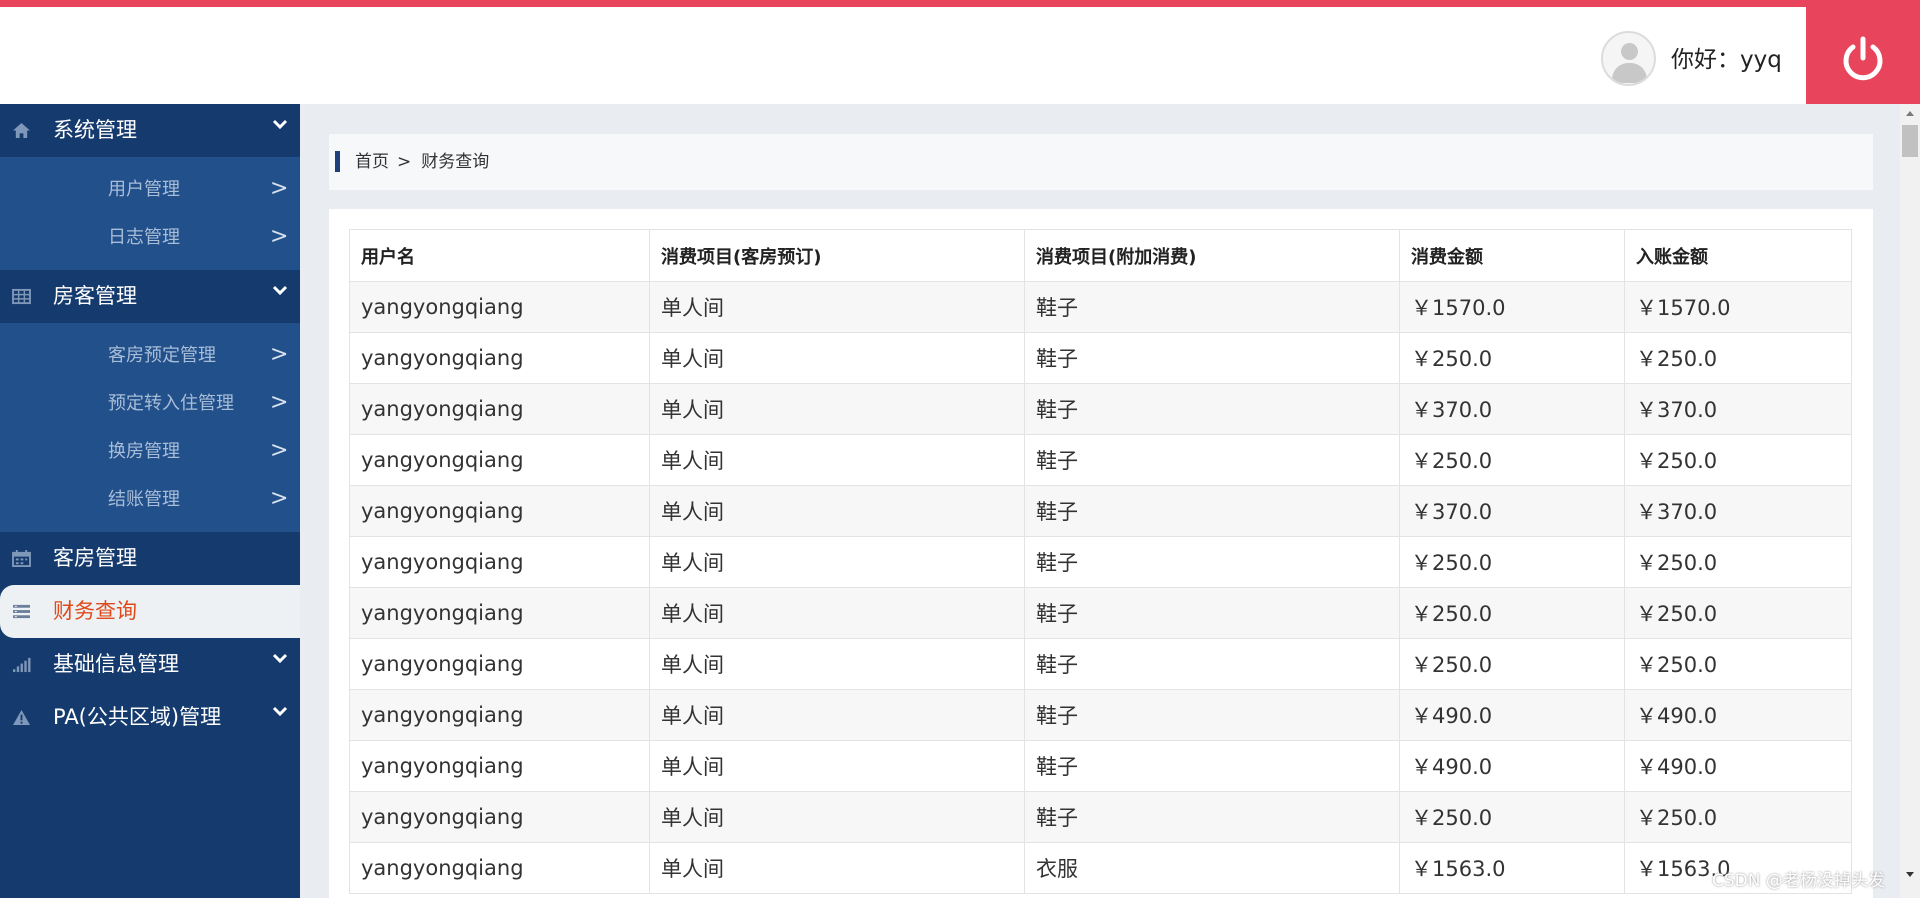  Describe the element at coordinates (372, 162) in the screenshot. I see `breadcrumb-home-link: 首页` at that location.